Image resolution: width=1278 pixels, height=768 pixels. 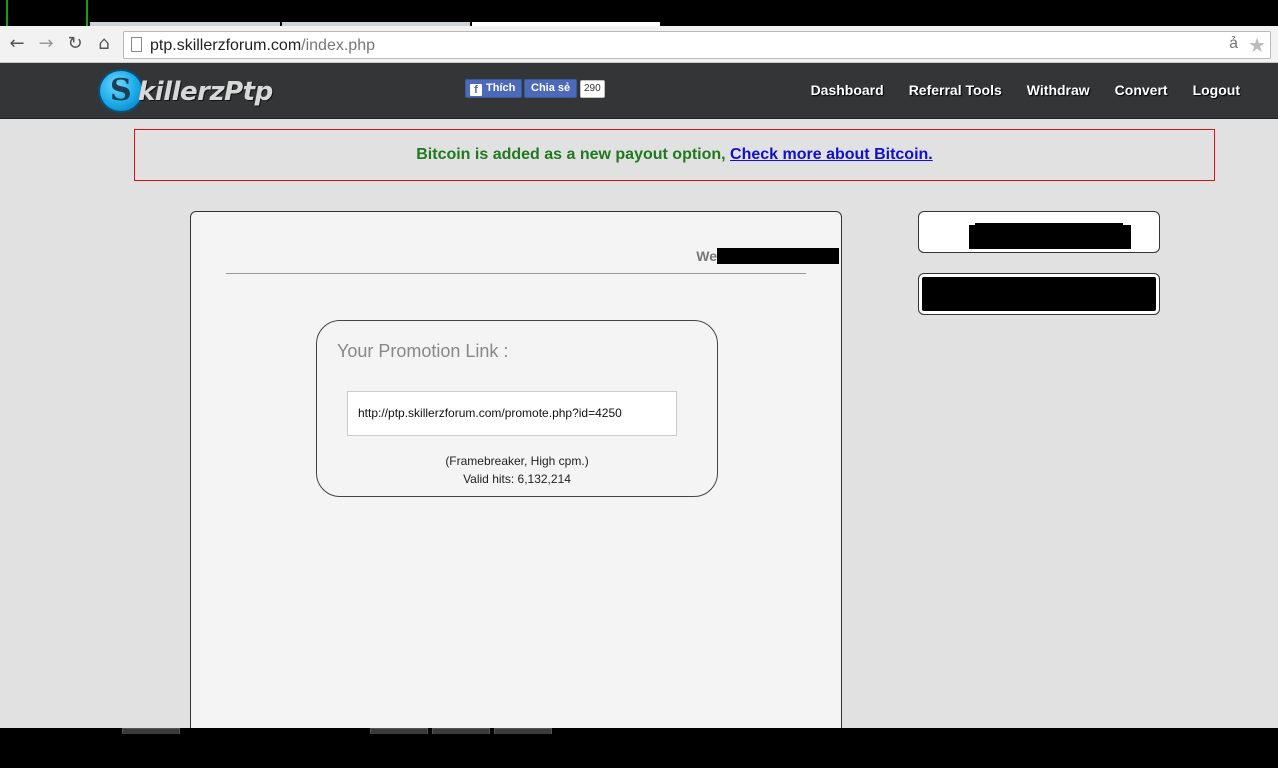 What do you see at coordinates (1257, 45) in the screenshot?
I see `bookmark-star-icon: ★` at bounding box center [1257, 45].